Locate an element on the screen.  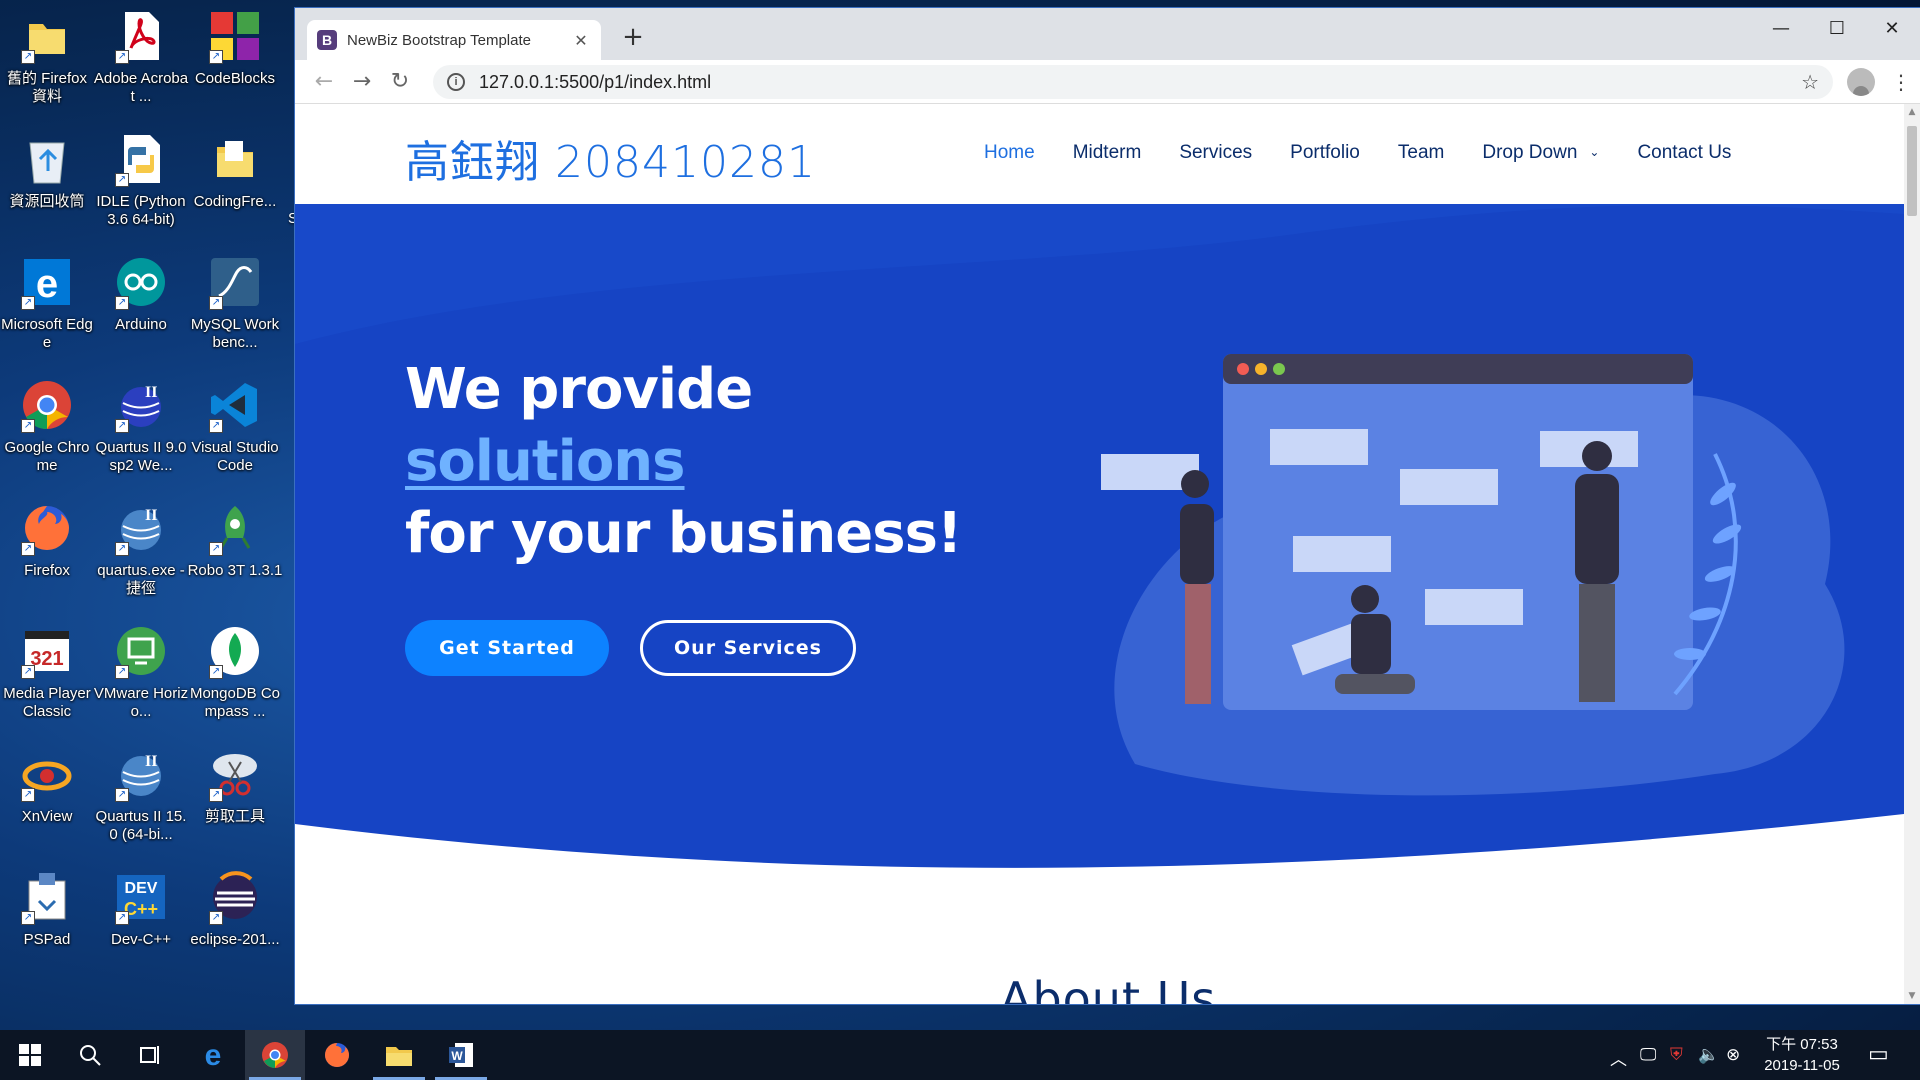
devcpp-icon: DEV C++ ↗ is located at coordinates (141, 897).